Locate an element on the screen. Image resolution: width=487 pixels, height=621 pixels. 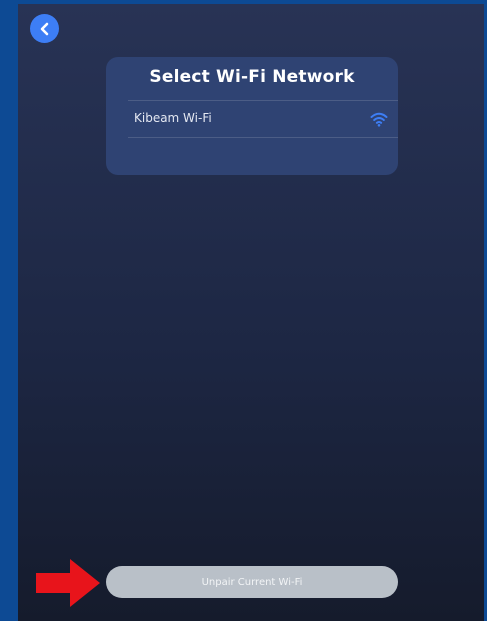
red-arrow-icon is located at coordinates (68, 583).